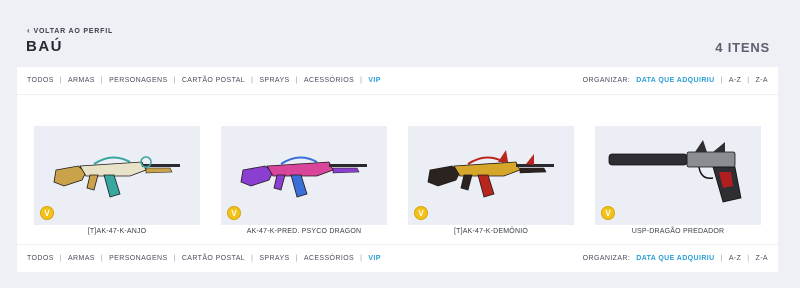 This screenshot has width=800, height=288. Describe the element at coordinates (491, 231) in the screenshot. I see `item-name: [T]AK-47-K-DEMÔNIO` at that location.